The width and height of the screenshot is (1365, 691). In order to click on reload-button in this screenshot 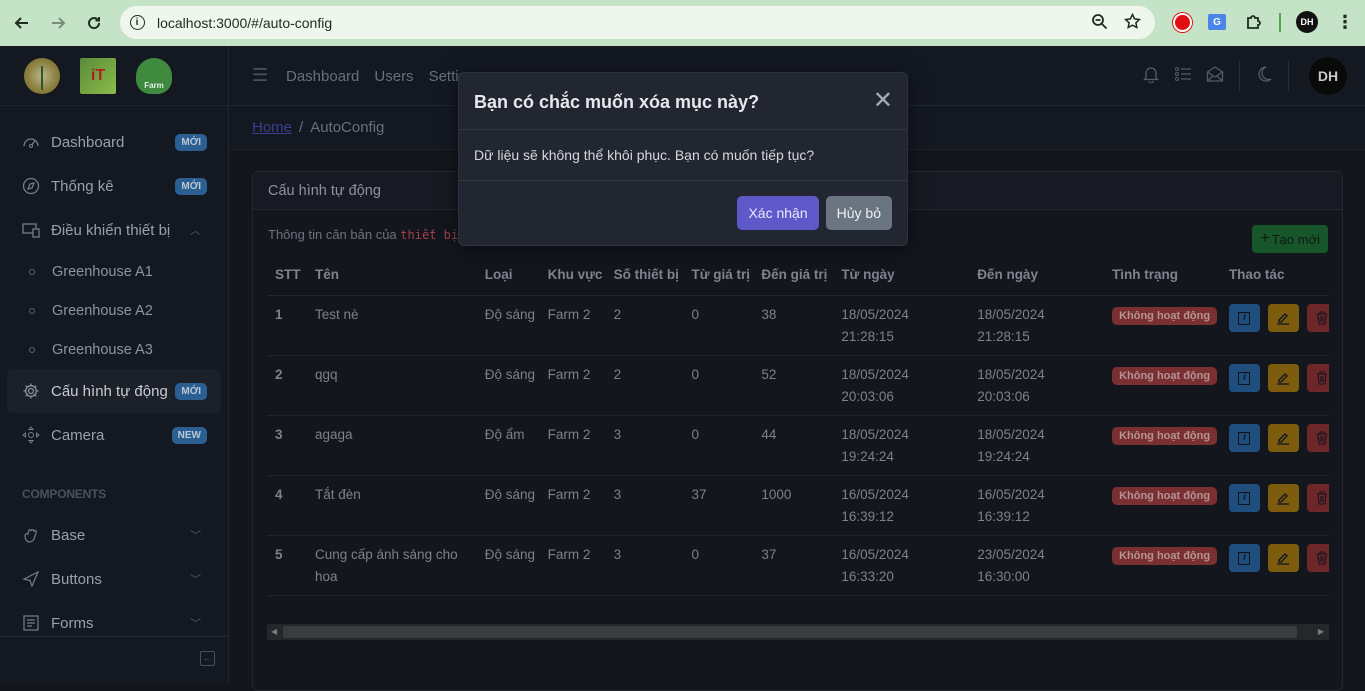, I will do `click(94, 23)`.